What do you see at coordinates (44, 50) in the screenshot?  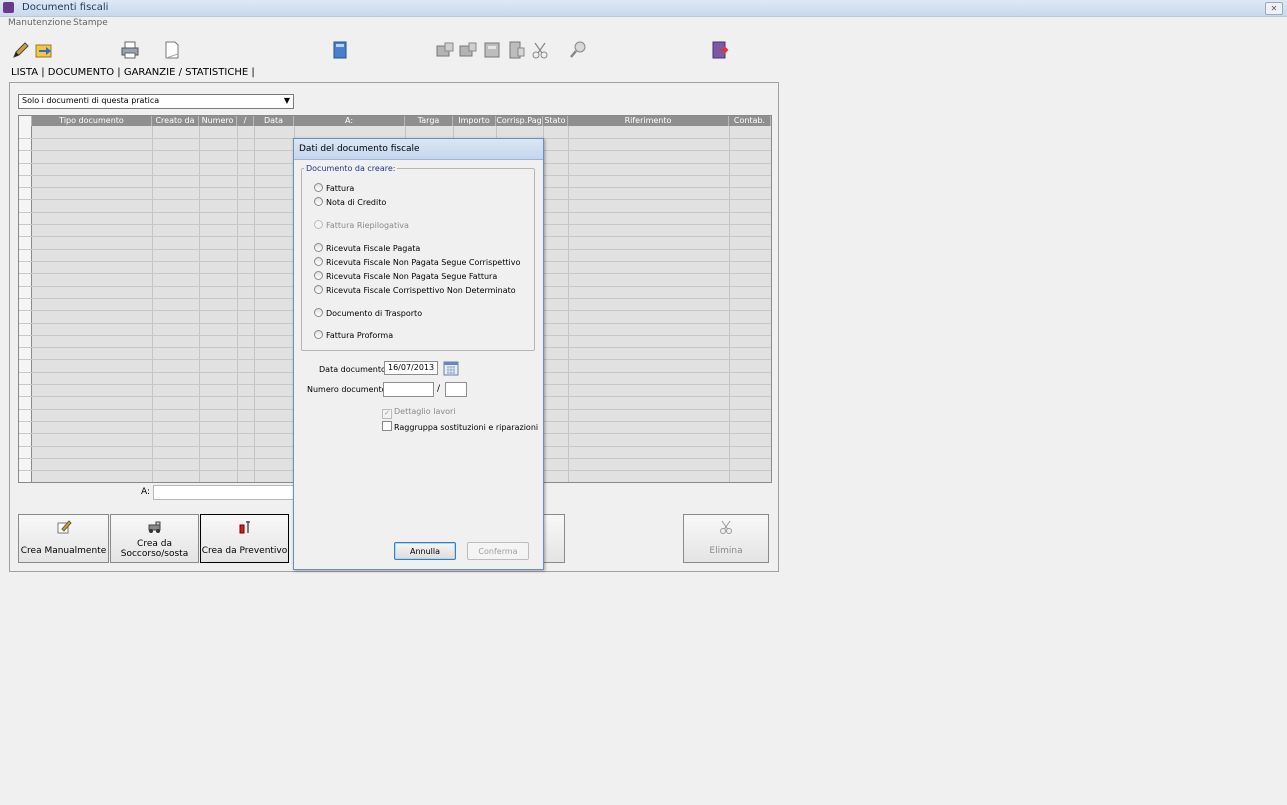 I see `folder-arrow-icon` at bounding box center [44, 50].